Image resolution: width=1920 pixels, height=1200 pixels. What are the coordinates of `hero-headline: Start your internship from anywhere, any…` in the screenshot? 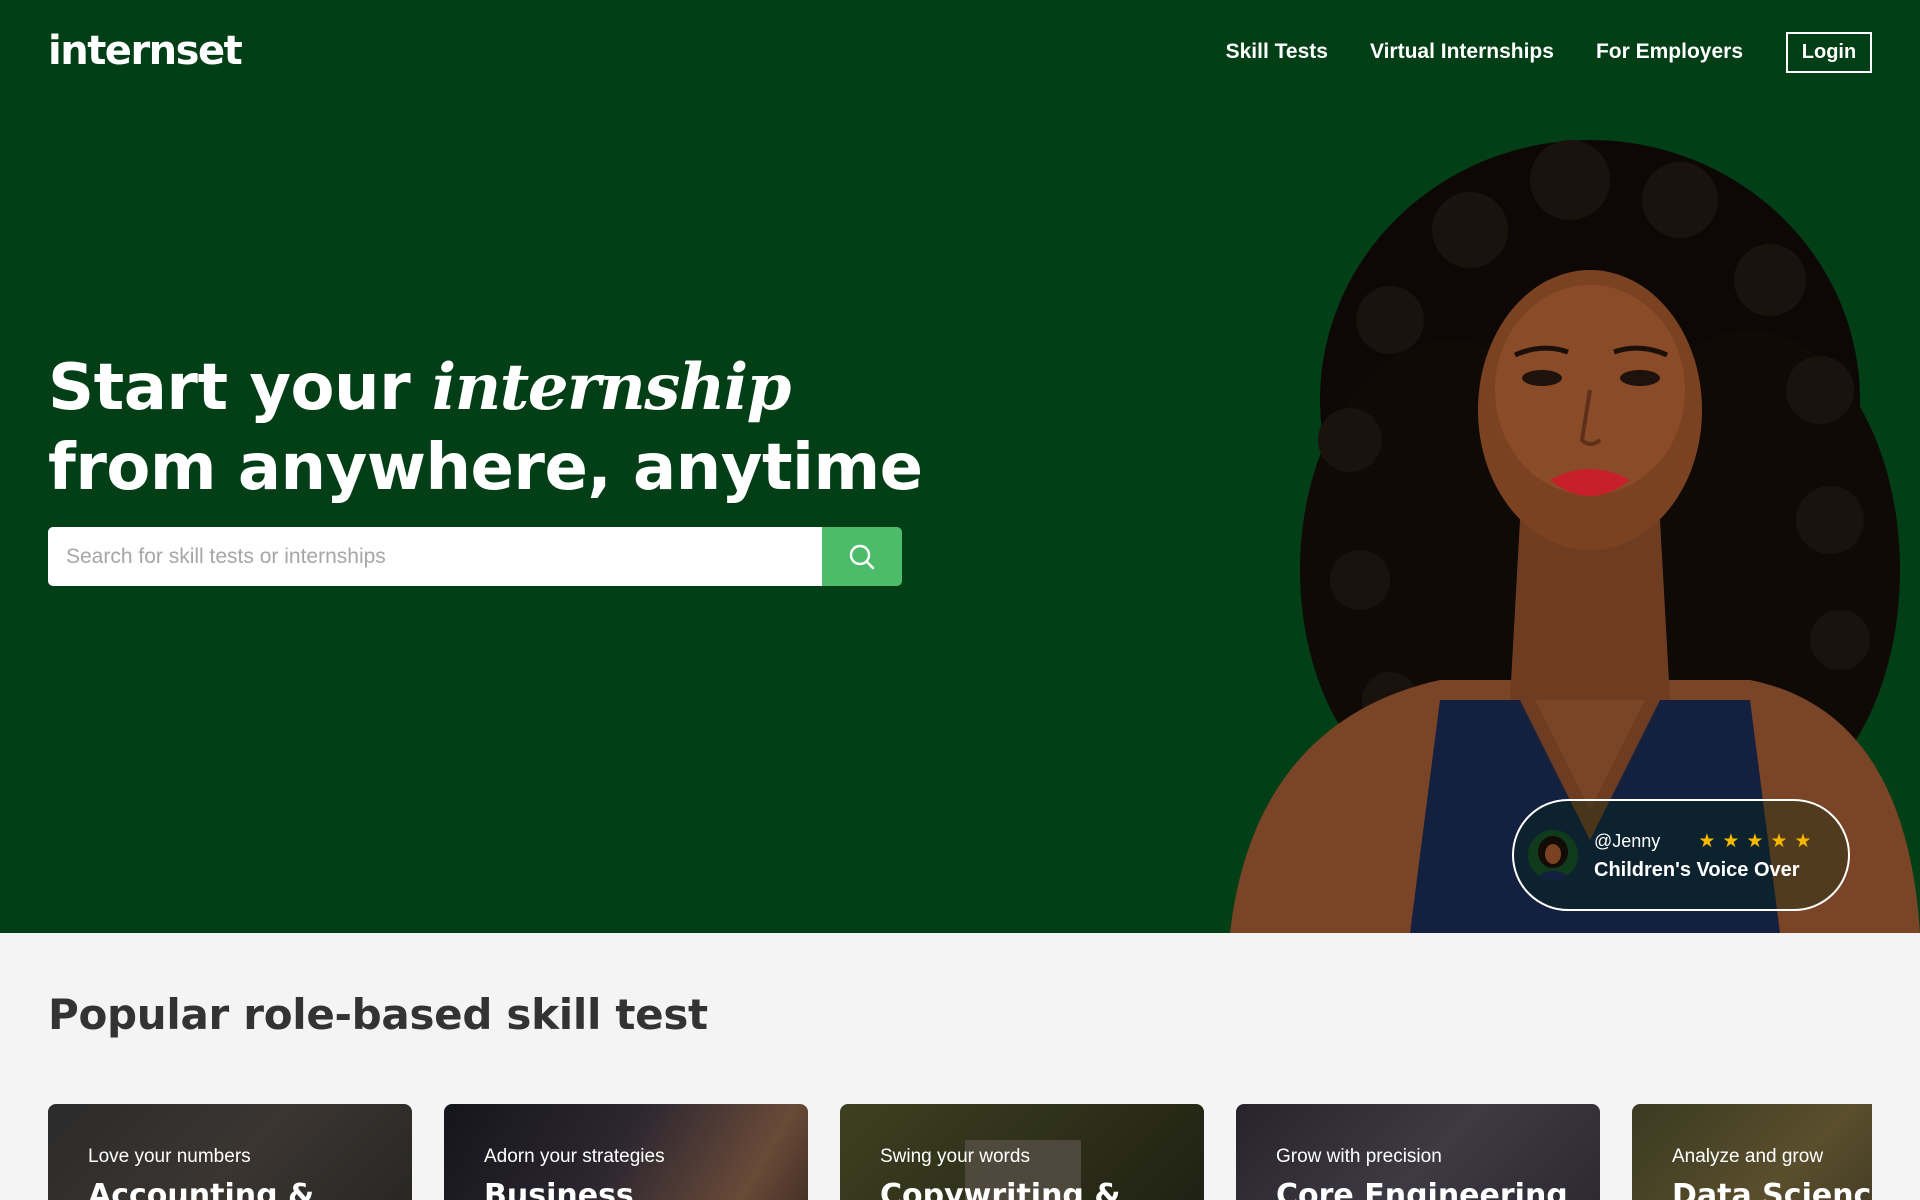 It's located at (498, 428).